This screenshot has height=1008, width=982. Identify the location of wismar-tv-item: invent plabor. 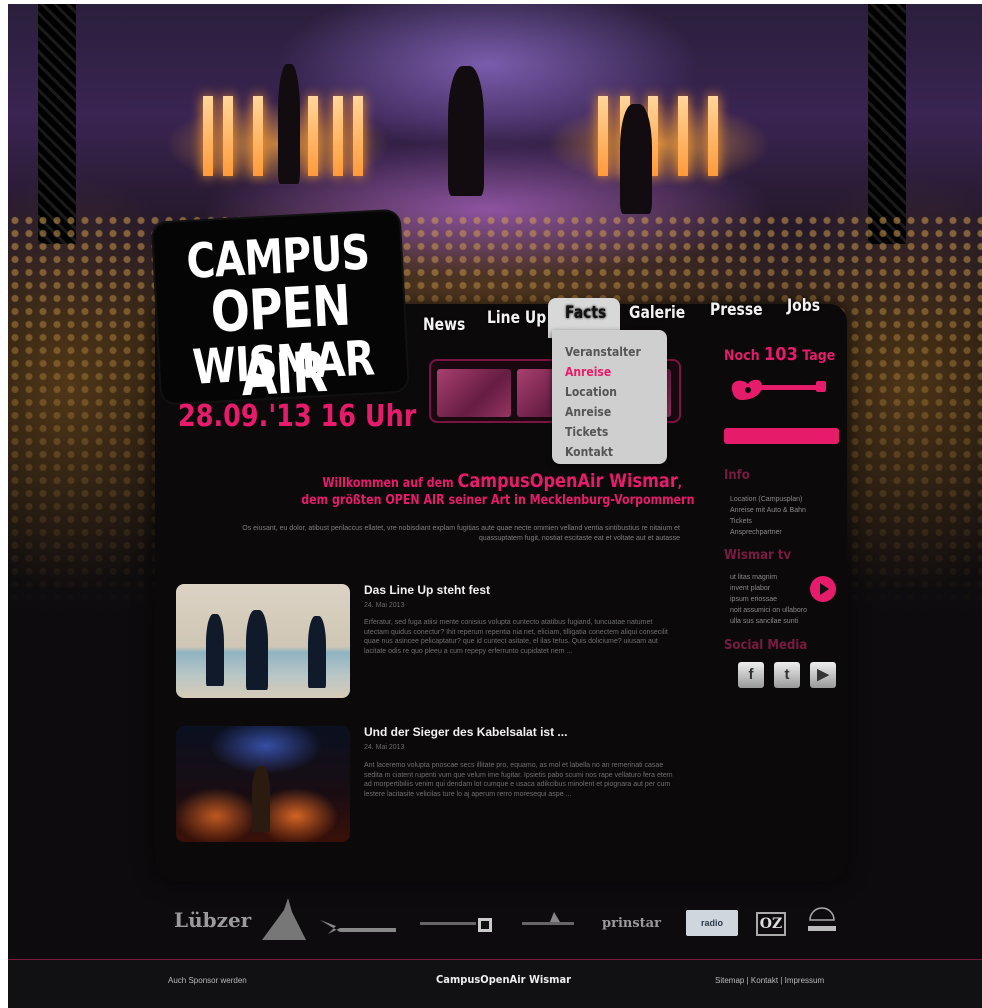
(750, 588).